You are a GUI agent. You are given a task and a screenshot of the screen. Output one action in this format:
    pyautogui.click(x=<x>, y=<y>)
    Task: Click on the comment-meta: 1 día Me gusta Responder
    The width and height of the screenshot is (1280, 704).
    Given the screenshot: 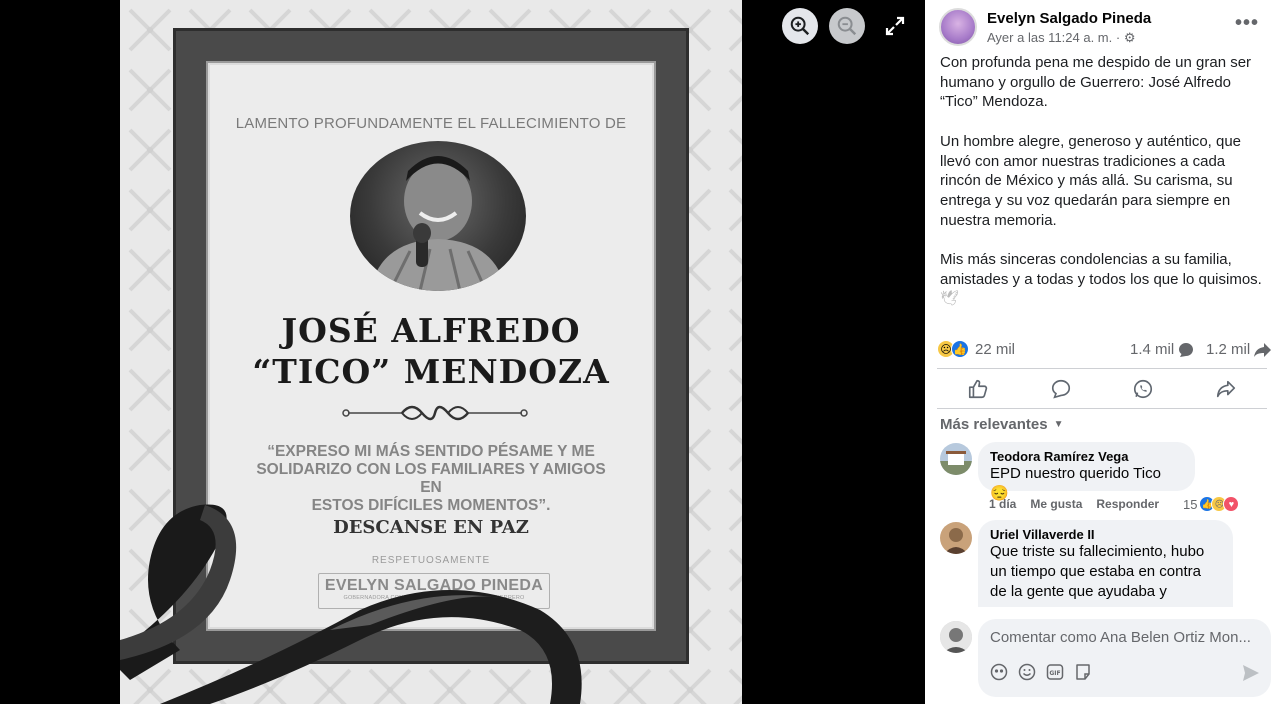 What is the action you would take?
    pyautogui.click(x=1074, y=504)
    